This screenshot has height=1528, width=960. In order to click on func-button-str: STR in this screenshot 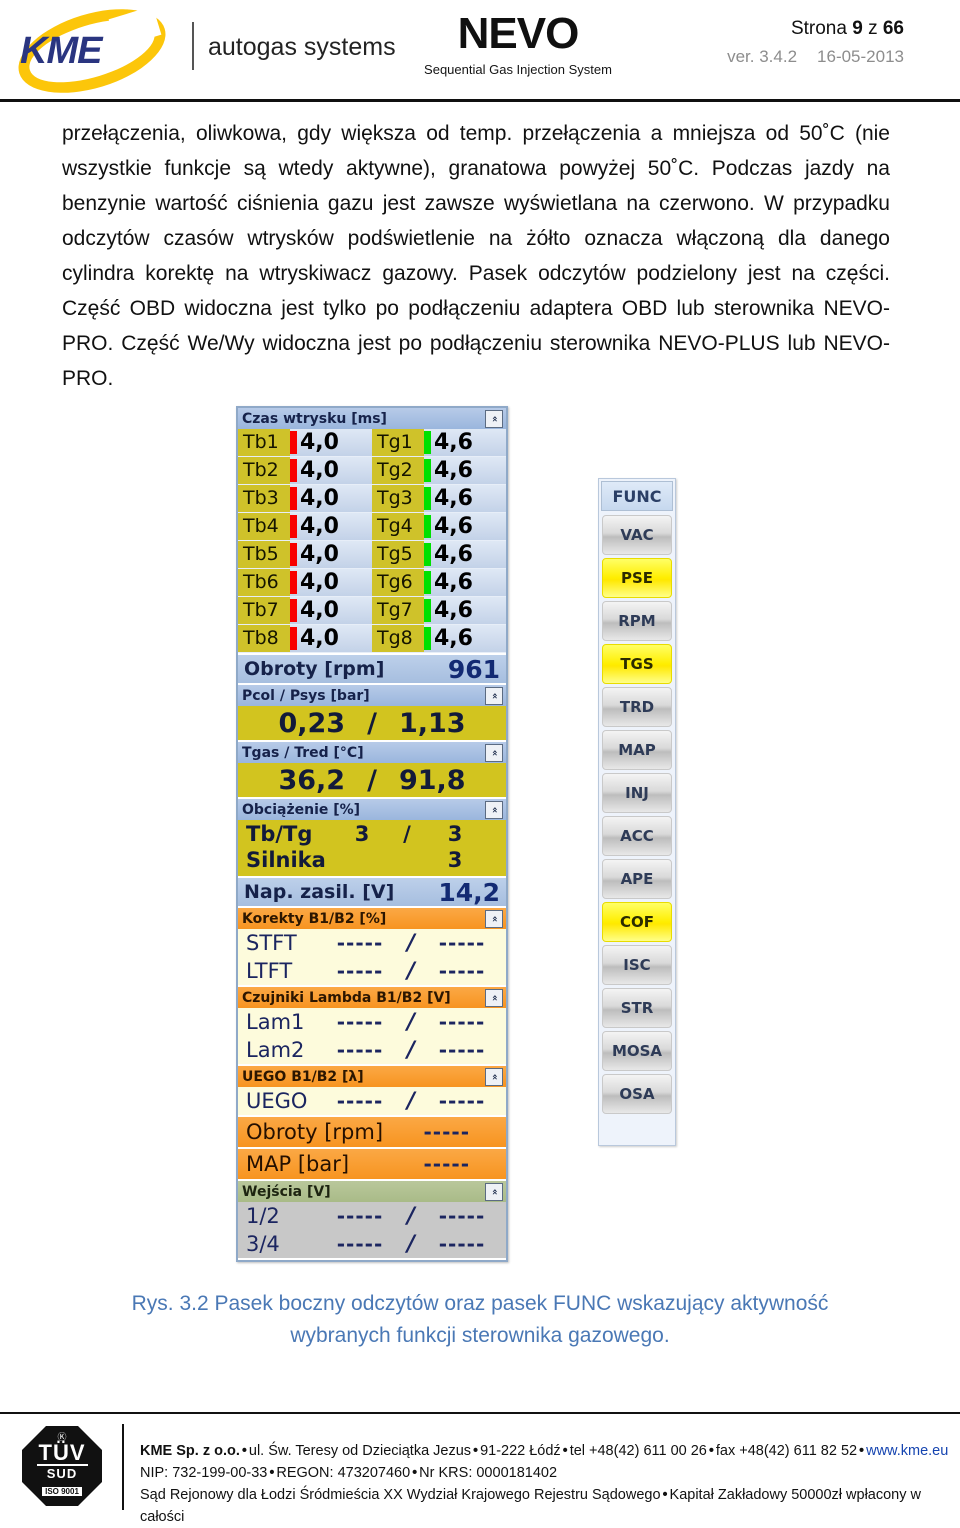, I will do `click(637, 1008)`.